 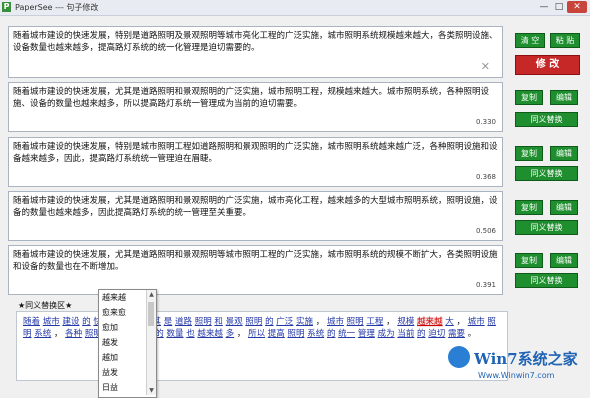 I want to click on synonym-word: 广泛, so click(x=284, y=322).